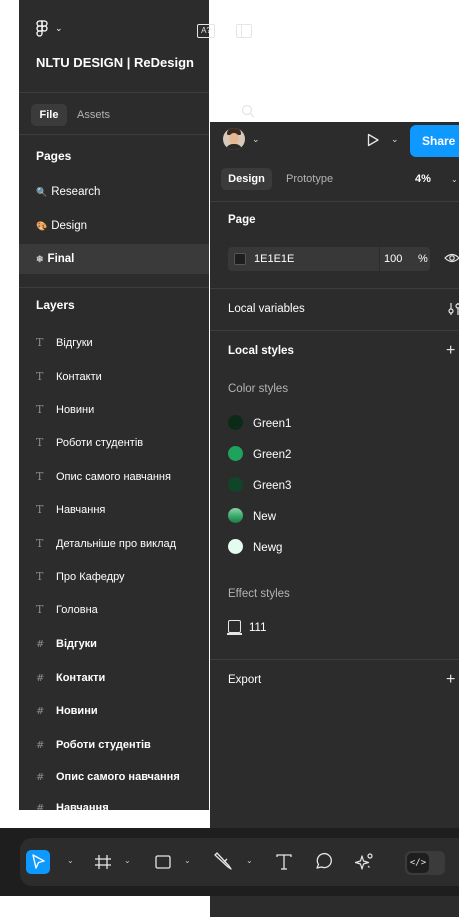 This screenshot has height=917, width=459. I want to click on percent-label: %, so click(423, 259).